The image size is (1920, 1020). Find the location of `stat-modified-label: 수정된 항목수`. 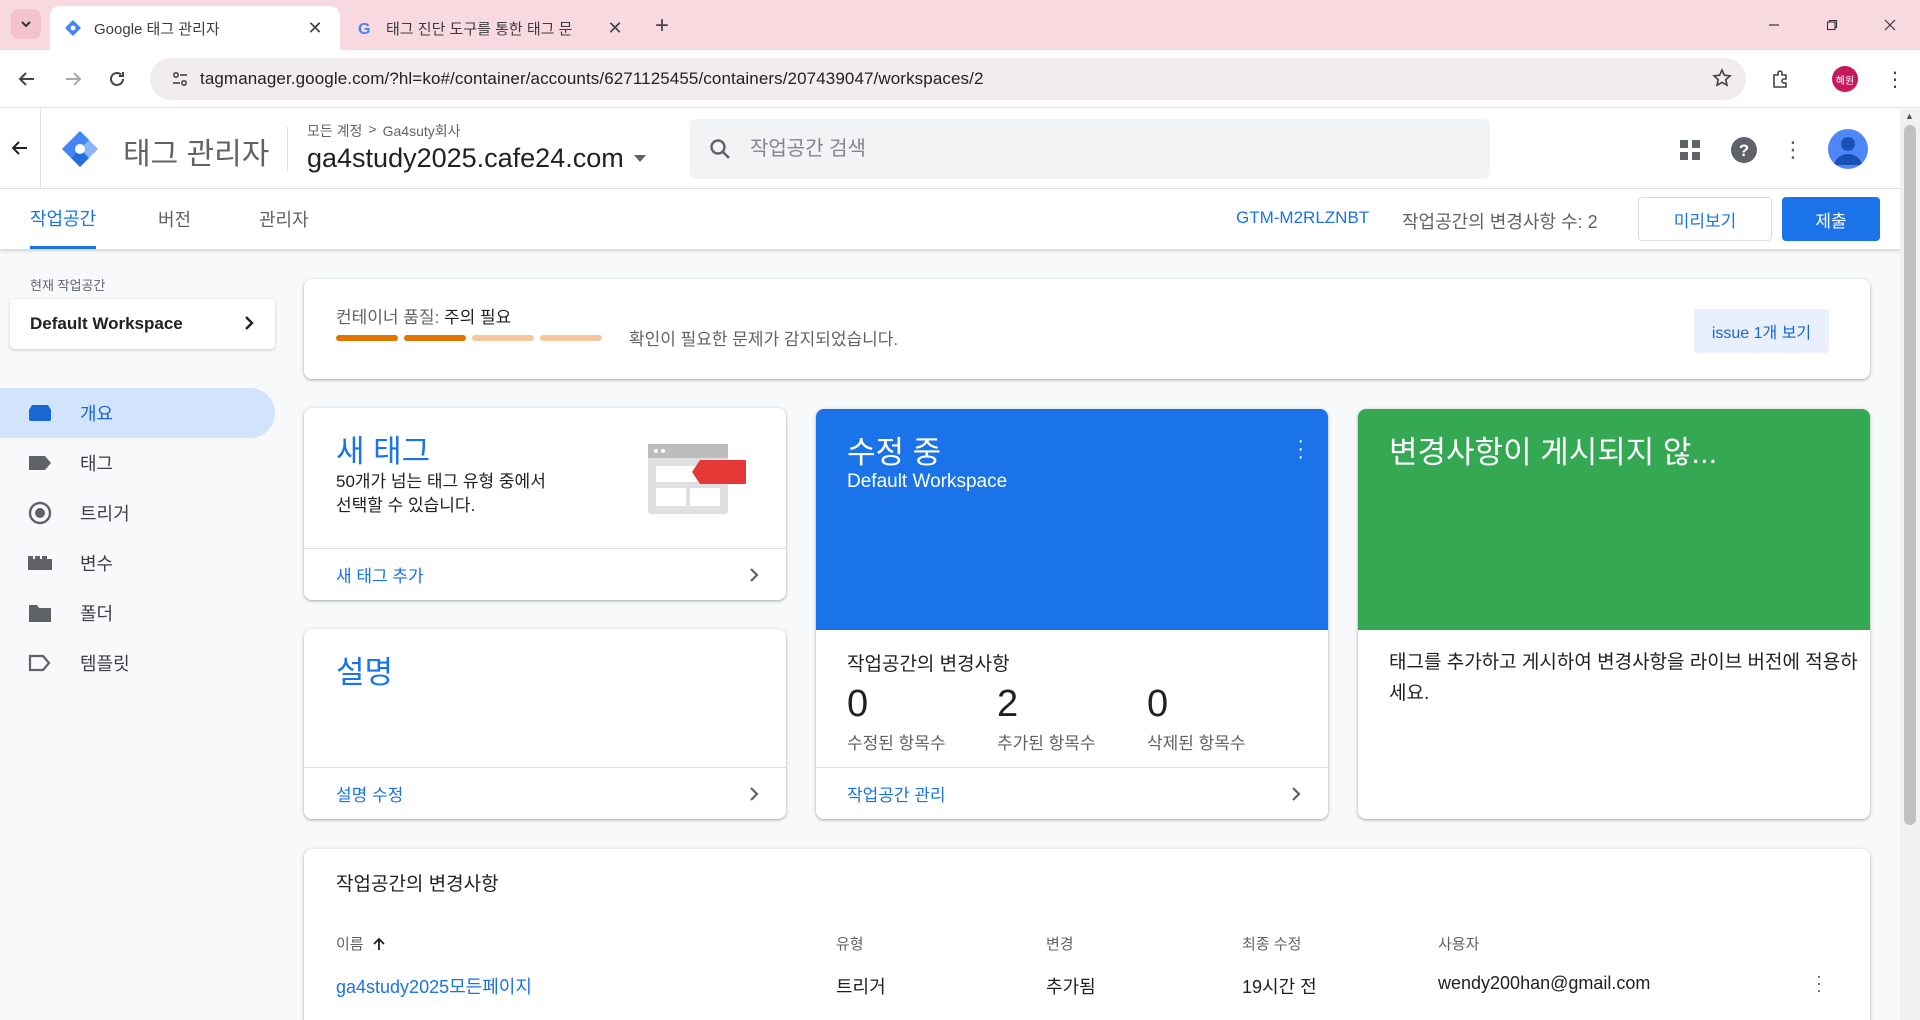

stat-modified-label: 수정된 항목수 is located at coordinates (896, 743).